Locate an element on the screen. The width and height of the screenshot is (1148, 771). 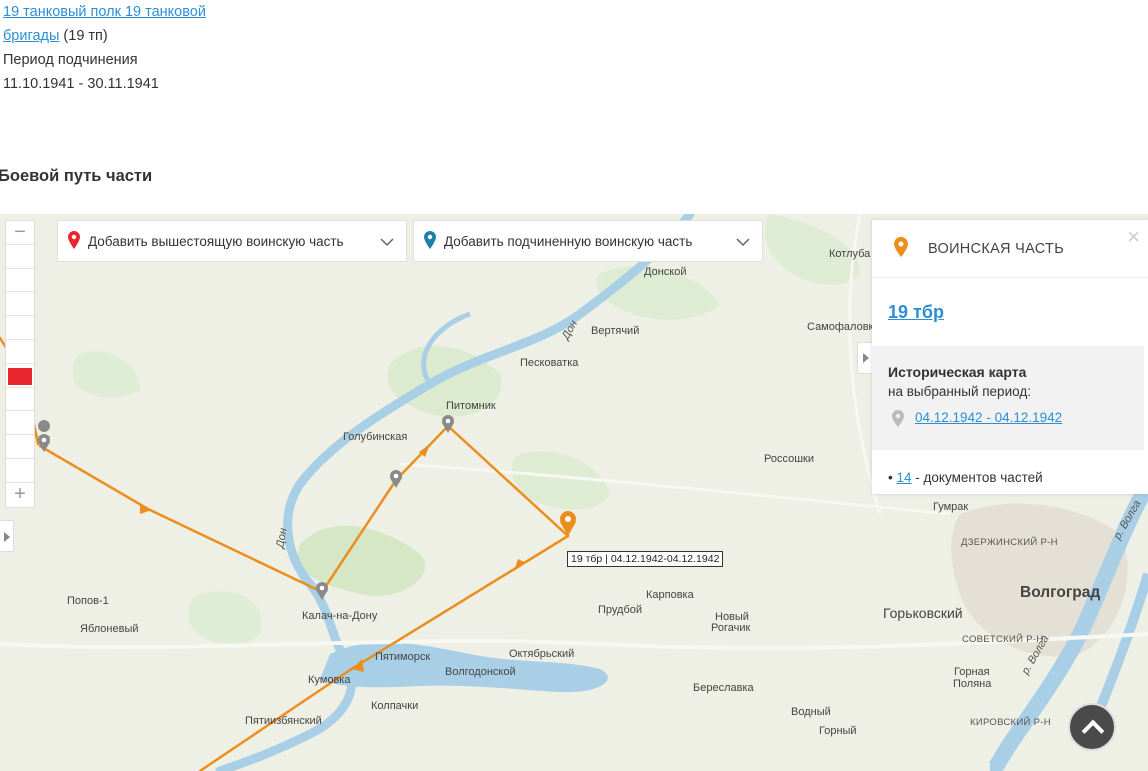
place-label: Волгодонской is located at coordinates (480, 672).